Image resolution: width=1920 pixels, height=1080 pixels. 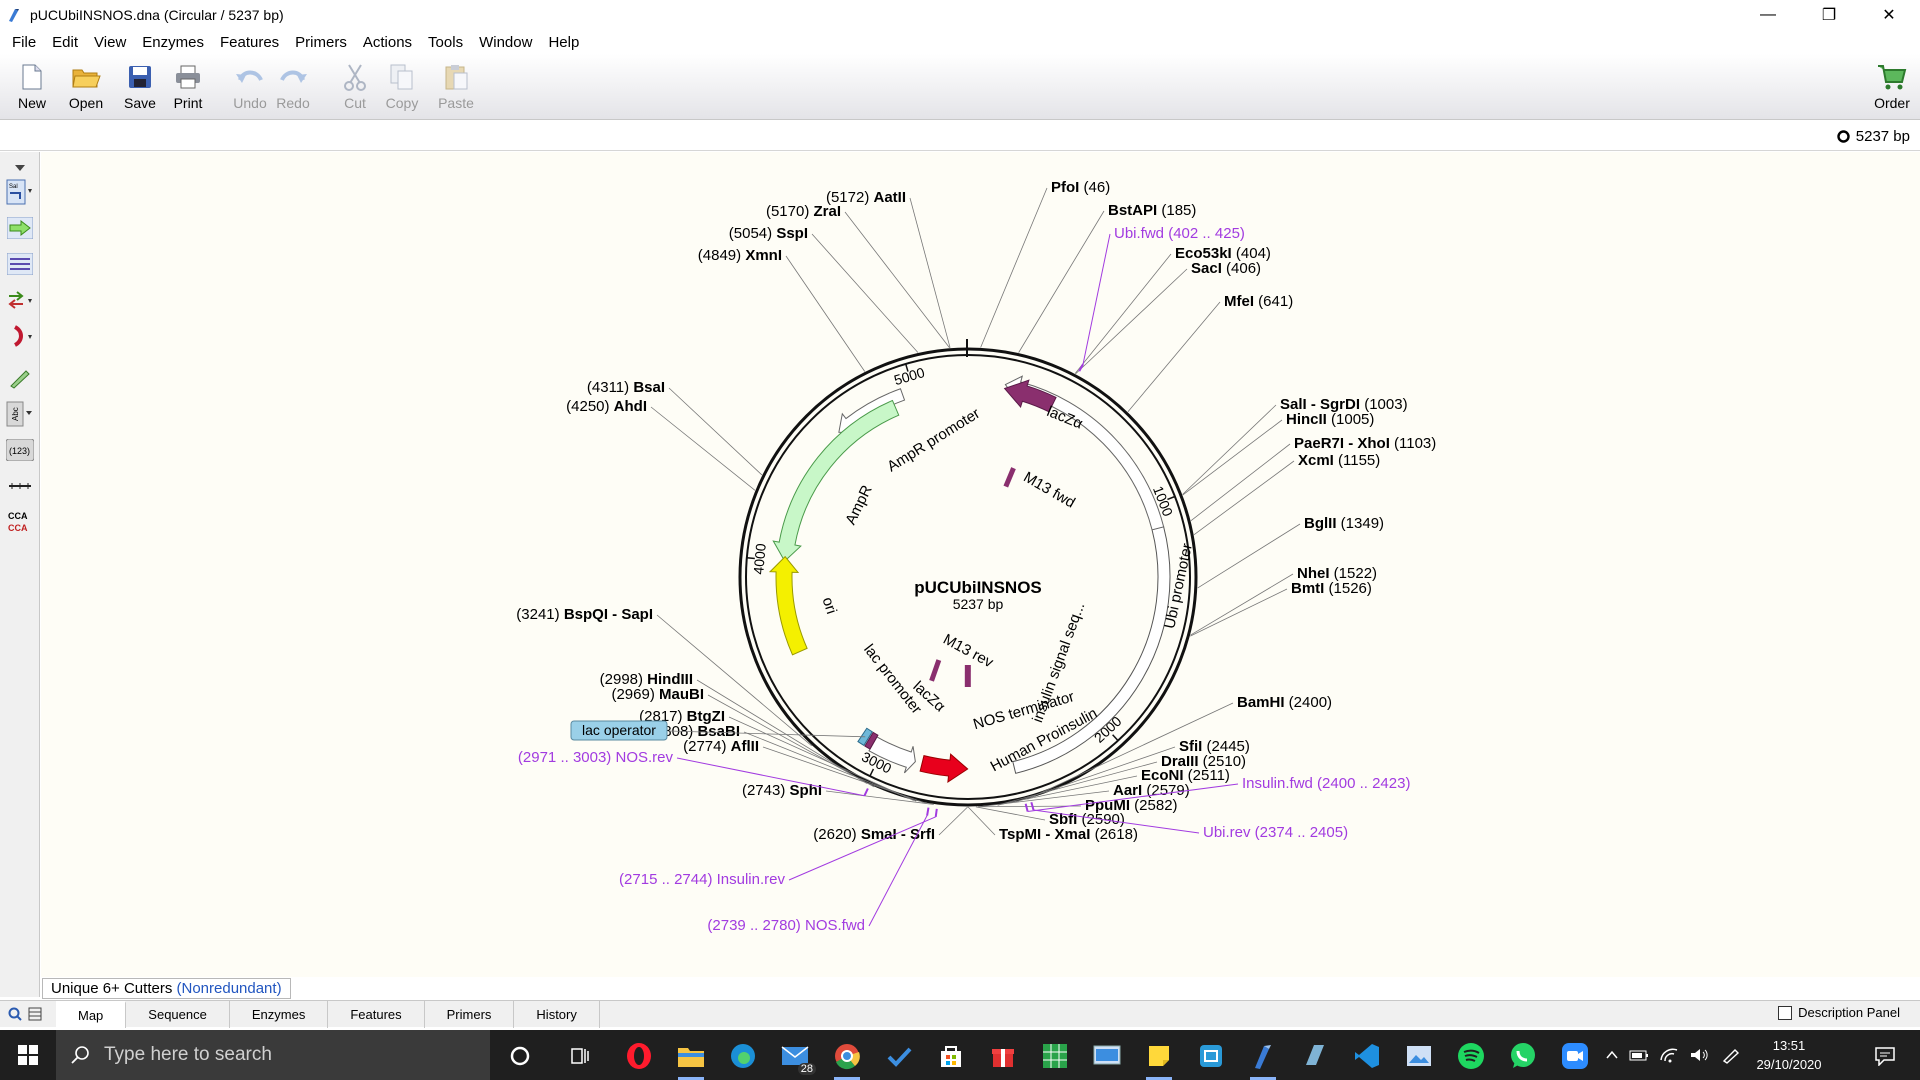 What do you see at coordinates (563, 42) in the screenshot?
I see `menu-help: Help` at bounding box center [563, 42].